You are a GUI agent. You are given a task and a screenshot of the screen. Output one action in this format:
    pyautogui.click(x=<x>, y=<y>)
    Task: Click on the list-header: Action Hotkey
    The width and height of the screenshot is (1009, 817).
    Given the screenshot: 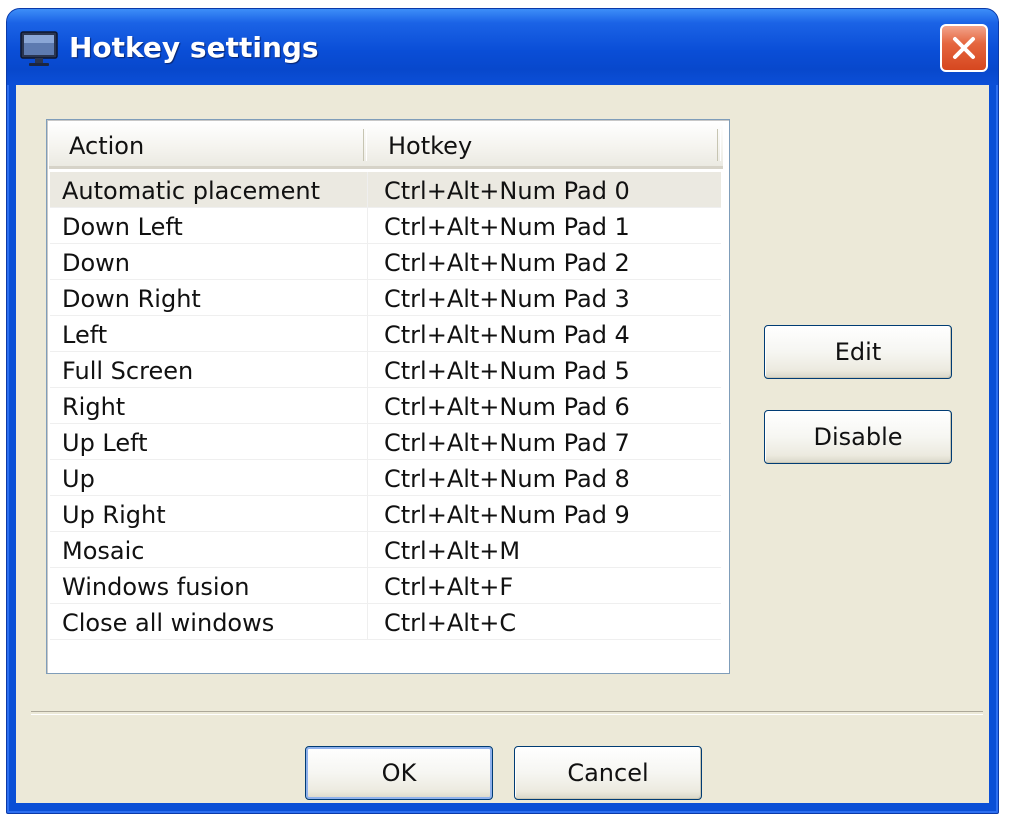 What is the action you would take?
    pyautogui.click(x=386, y=145)
    